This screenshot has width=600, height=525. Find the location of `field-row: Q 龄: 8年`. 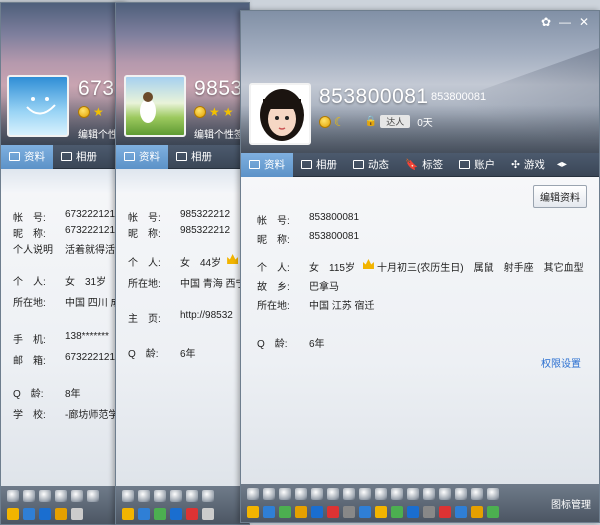

field-row: Q 龄: 8年 is located at coordinates (47, 394).